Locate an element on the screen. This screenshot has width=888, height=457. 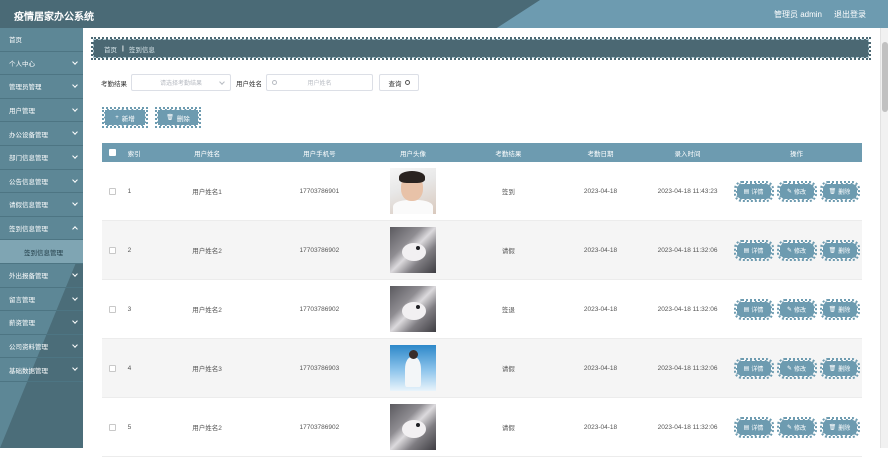
col-result: 考勤结果 is located at coordinates (508, 154).